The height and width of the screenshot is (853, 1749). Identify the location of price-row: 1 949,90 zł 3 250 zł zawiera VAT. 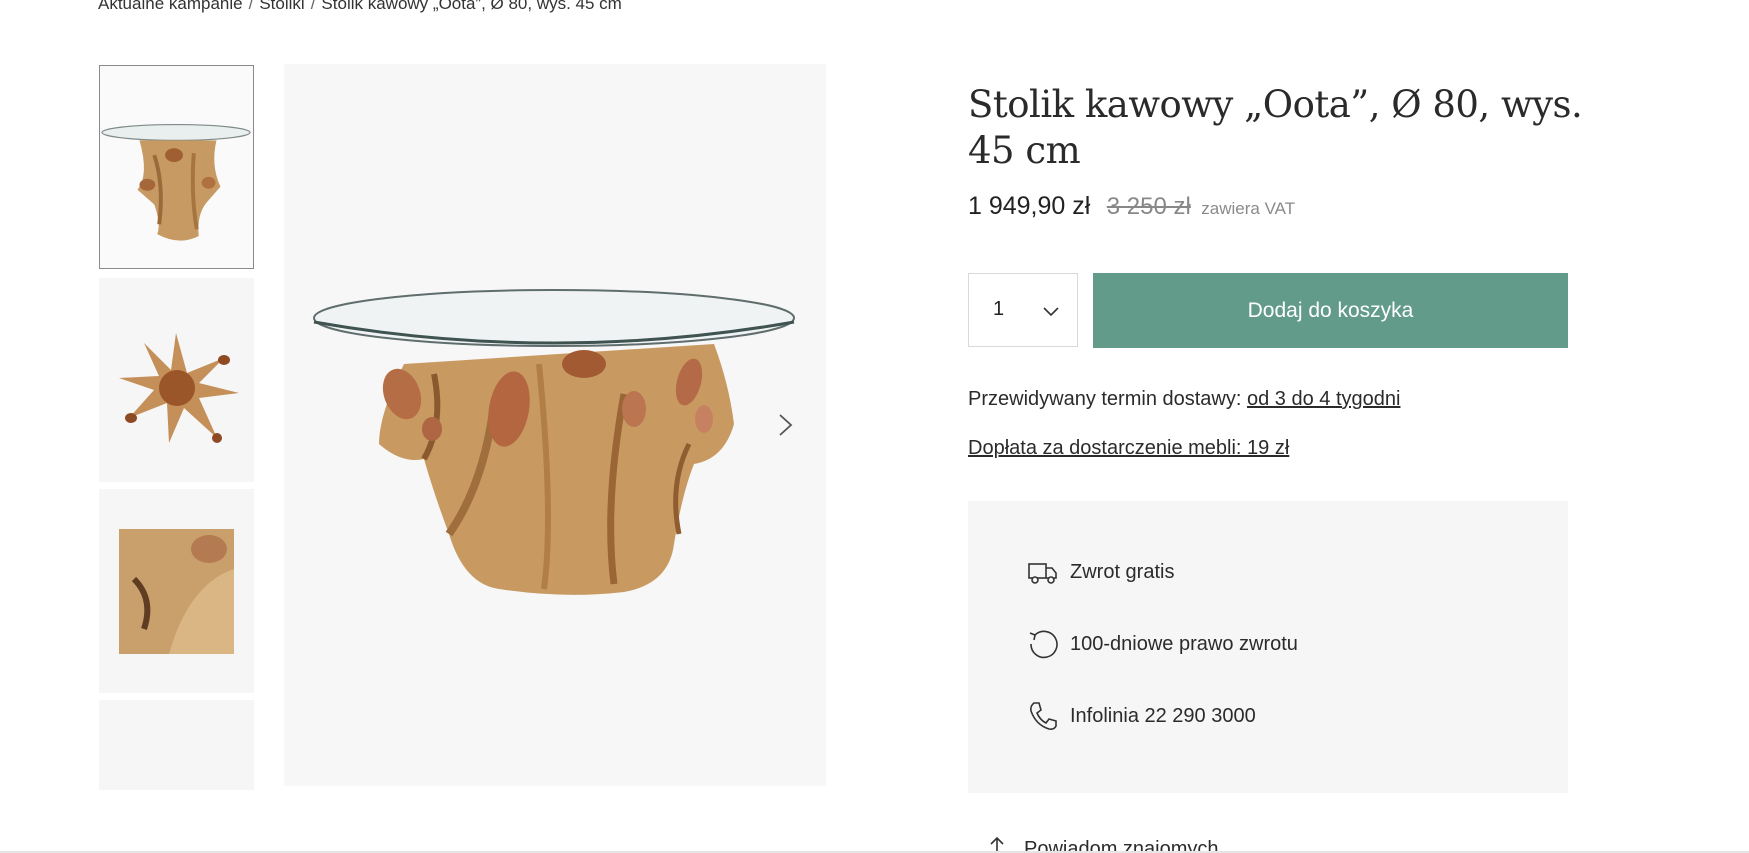
(1131, 206).